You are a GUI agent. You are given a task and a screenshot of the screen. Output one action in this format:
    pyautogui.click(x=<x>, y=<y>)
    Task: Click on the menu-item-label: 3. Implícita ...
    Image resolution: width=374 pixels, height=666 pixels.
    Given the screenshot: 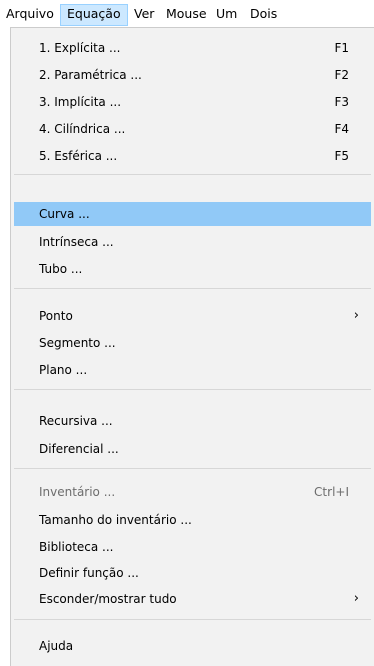 What is the action you would take?
    pyautogui.click(x=80, y=102)
    